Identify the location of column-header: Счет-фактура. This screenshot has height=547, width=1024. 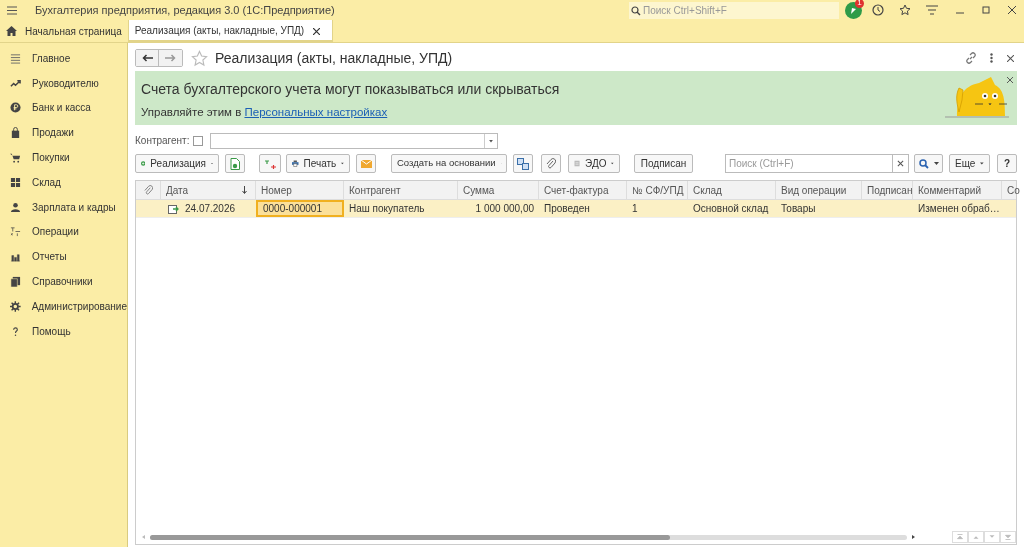
(583, 190).